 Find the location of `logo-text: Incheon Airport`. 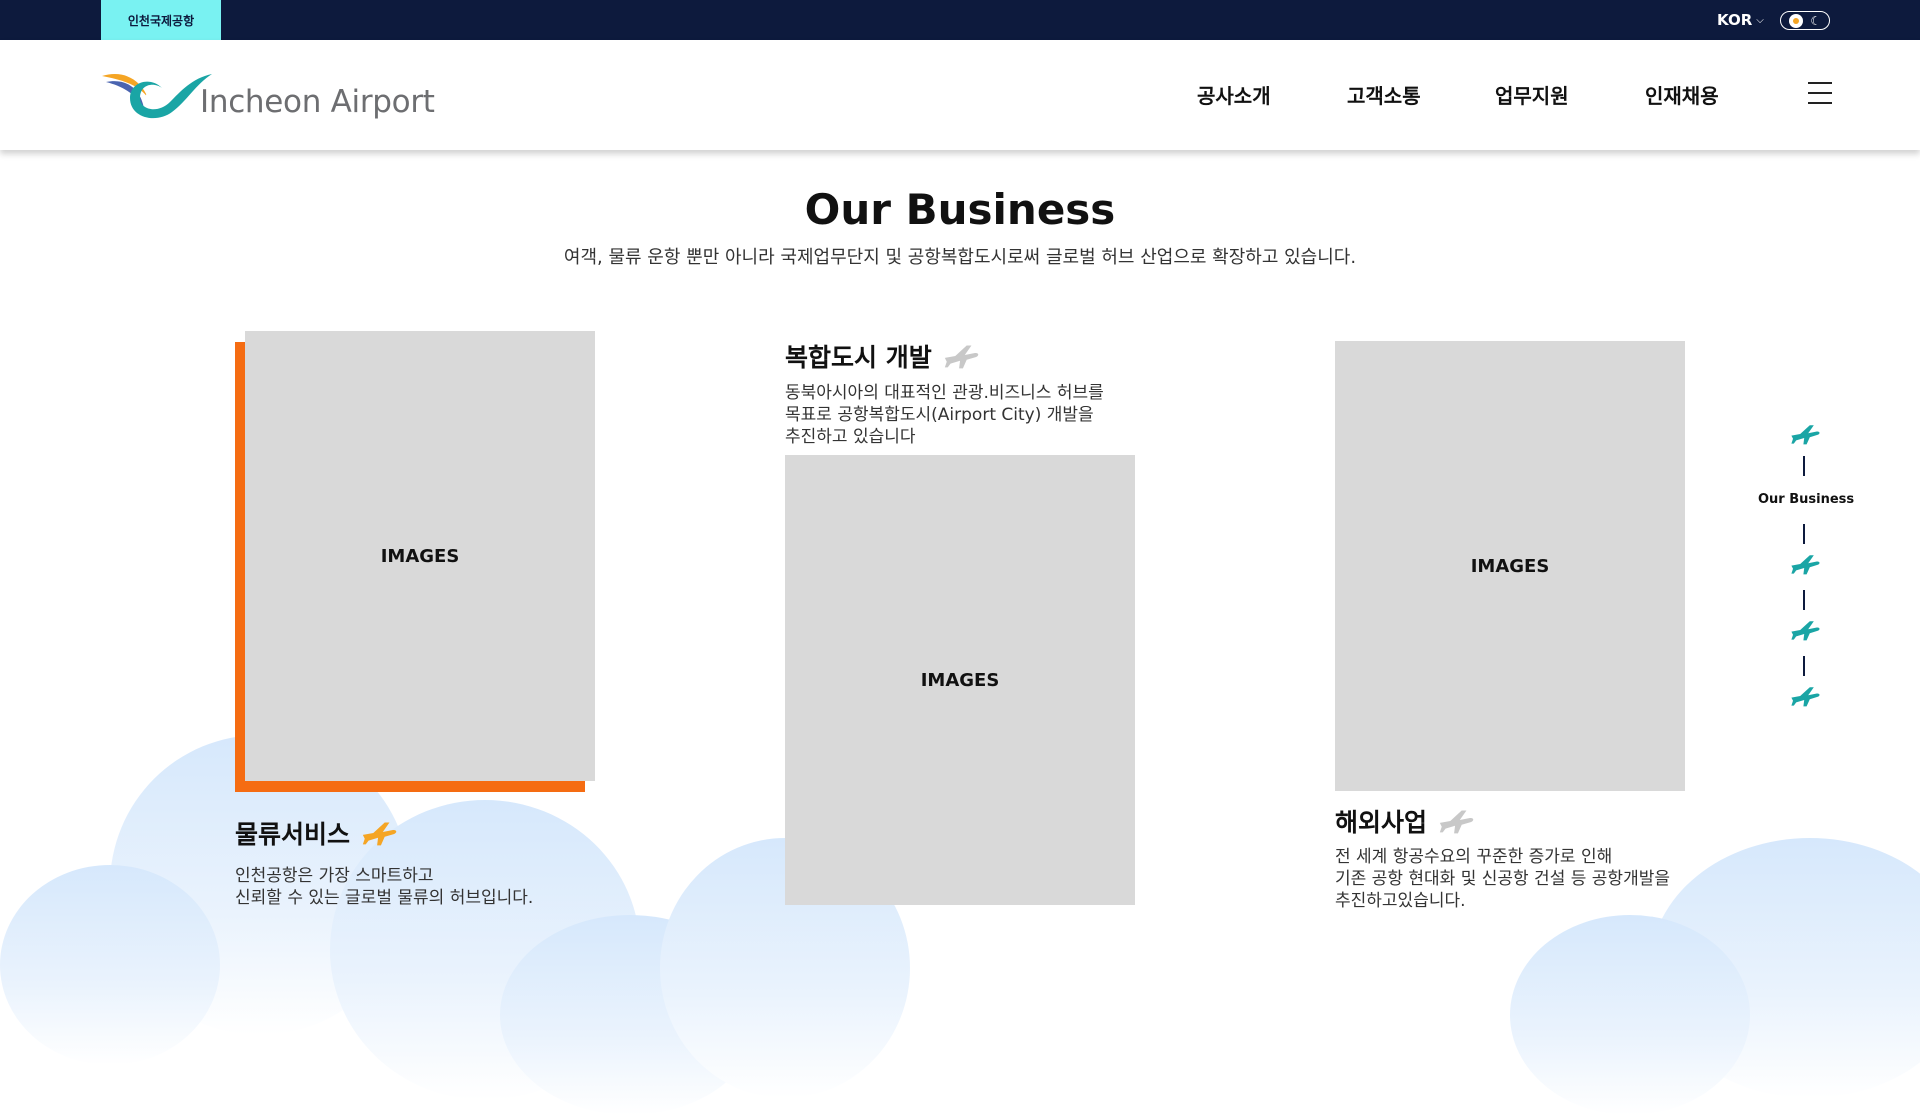

logo-text: Incheon Airport is located at coordinates (317, 102).